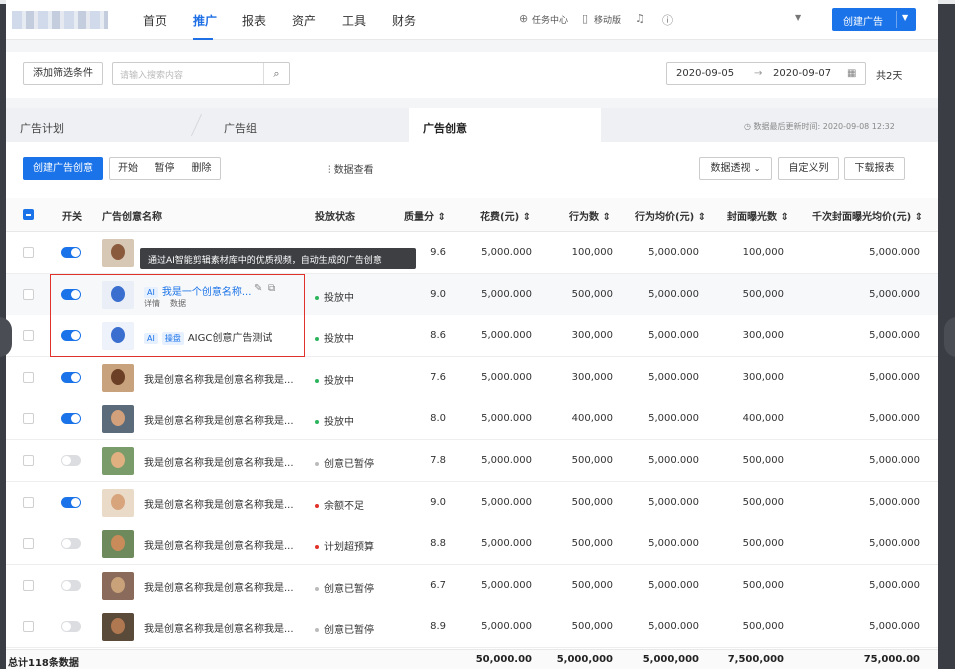 This screenshot has width=955, height=669. I want to click on data-view-link: ⫶ 数据查看, so click(351, 168).